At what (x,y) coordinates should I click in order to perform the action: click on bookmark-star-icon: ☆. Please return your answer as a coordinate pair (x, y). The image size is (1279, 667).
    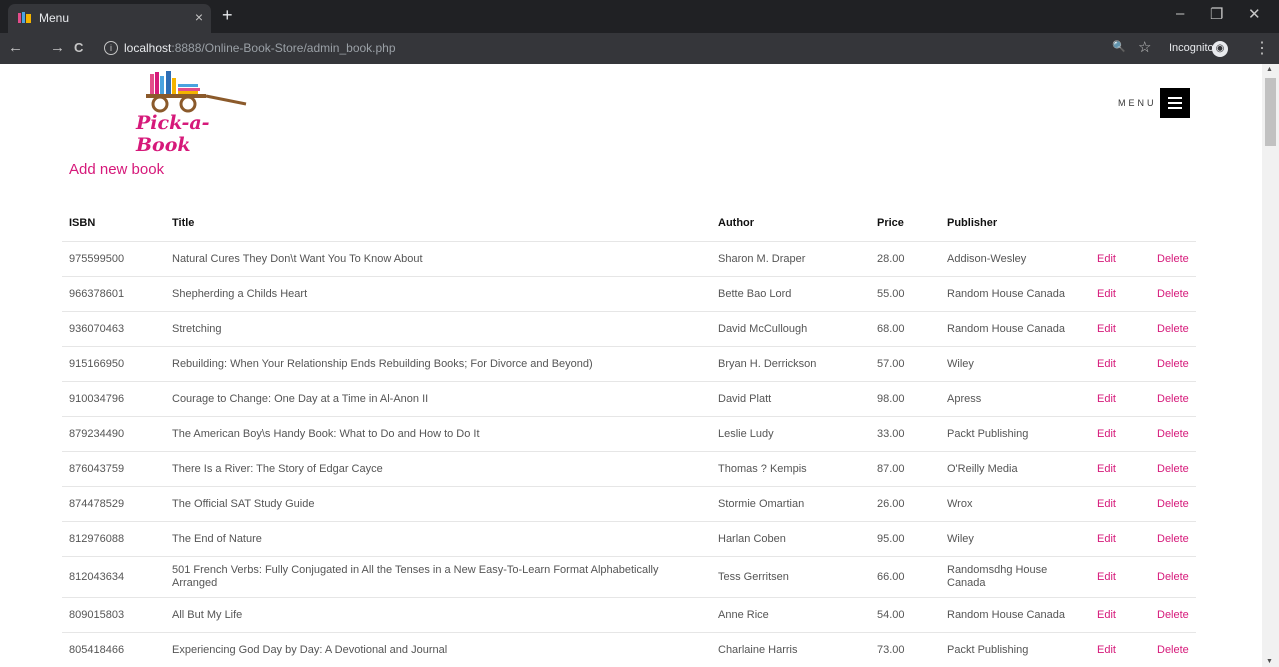
    Looking at the image, I should click on (1144, 47).